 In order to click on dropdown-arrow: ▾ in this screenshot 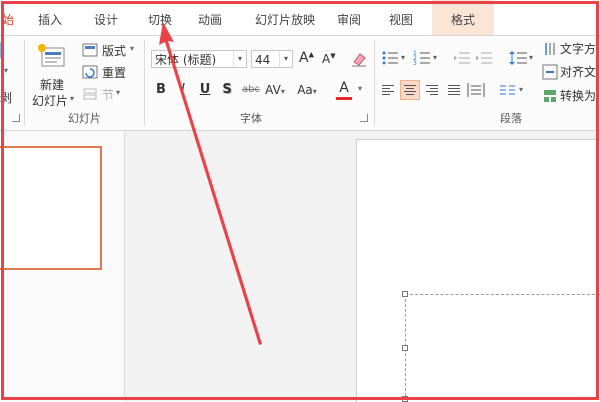, I will do `click(6, 70)`.